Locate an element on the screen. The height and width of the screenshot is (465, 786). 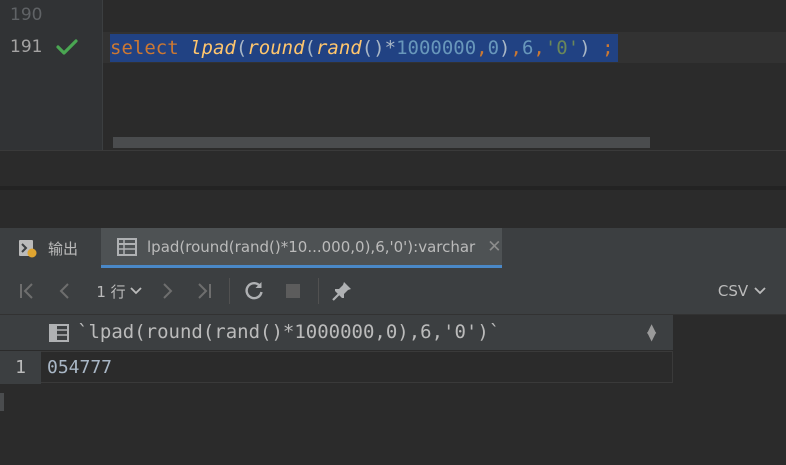
code-token: ()* is located at coordinates (379, 48).